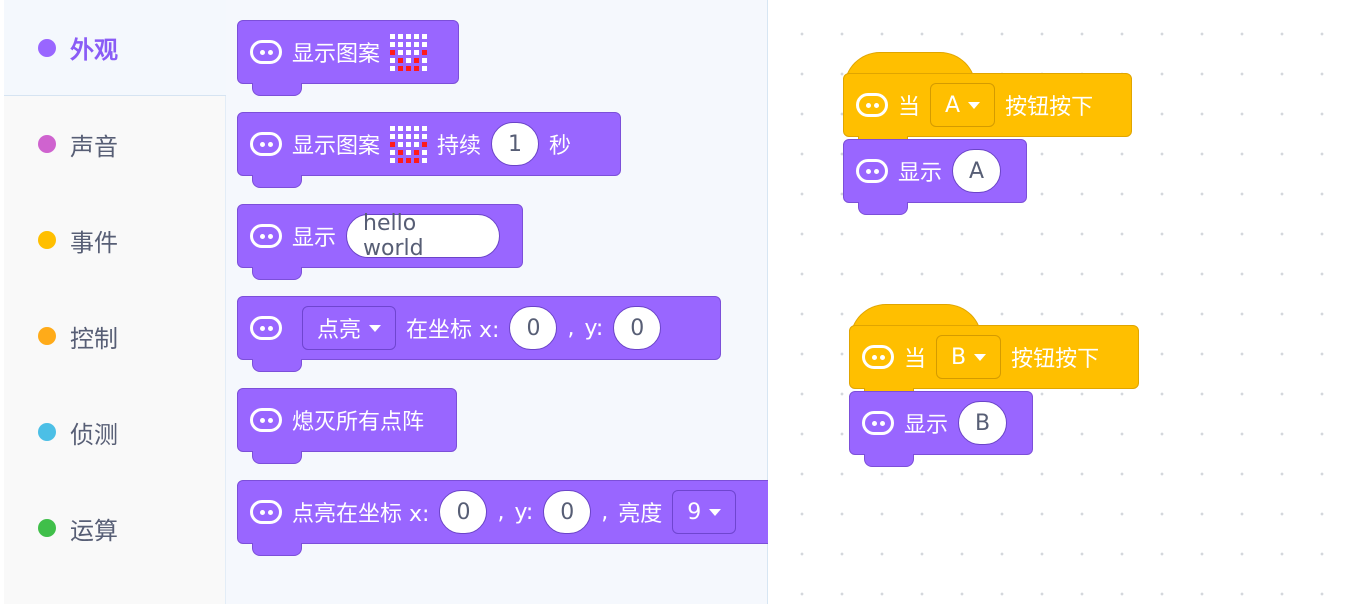  Describe the element at coordinates (983, 423) in the screenshot. I see `text-input: B` at that location.